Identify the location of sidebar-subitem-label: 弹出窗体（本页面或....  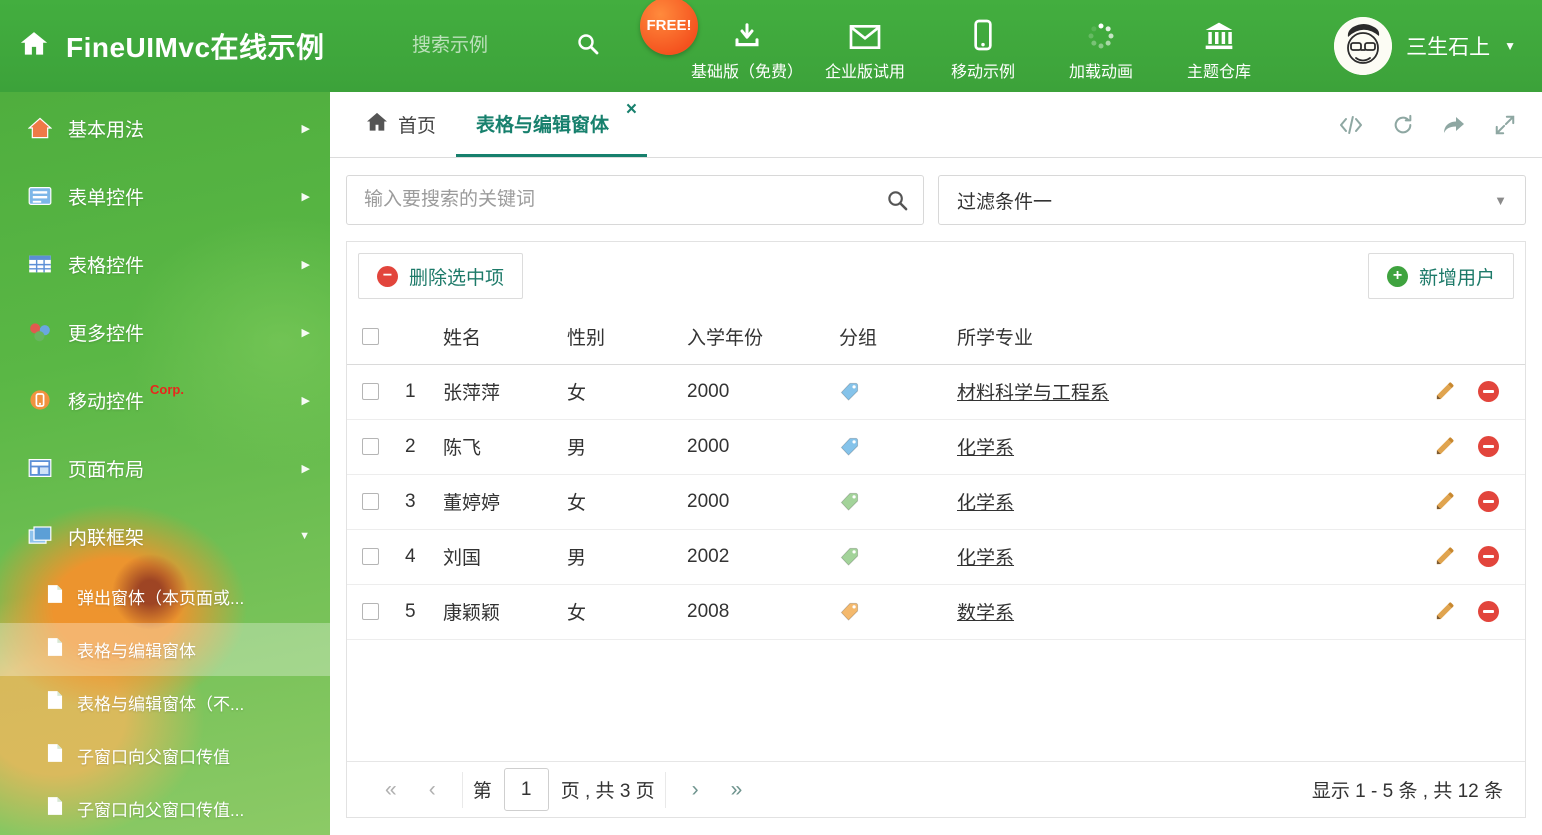
(161, 598).